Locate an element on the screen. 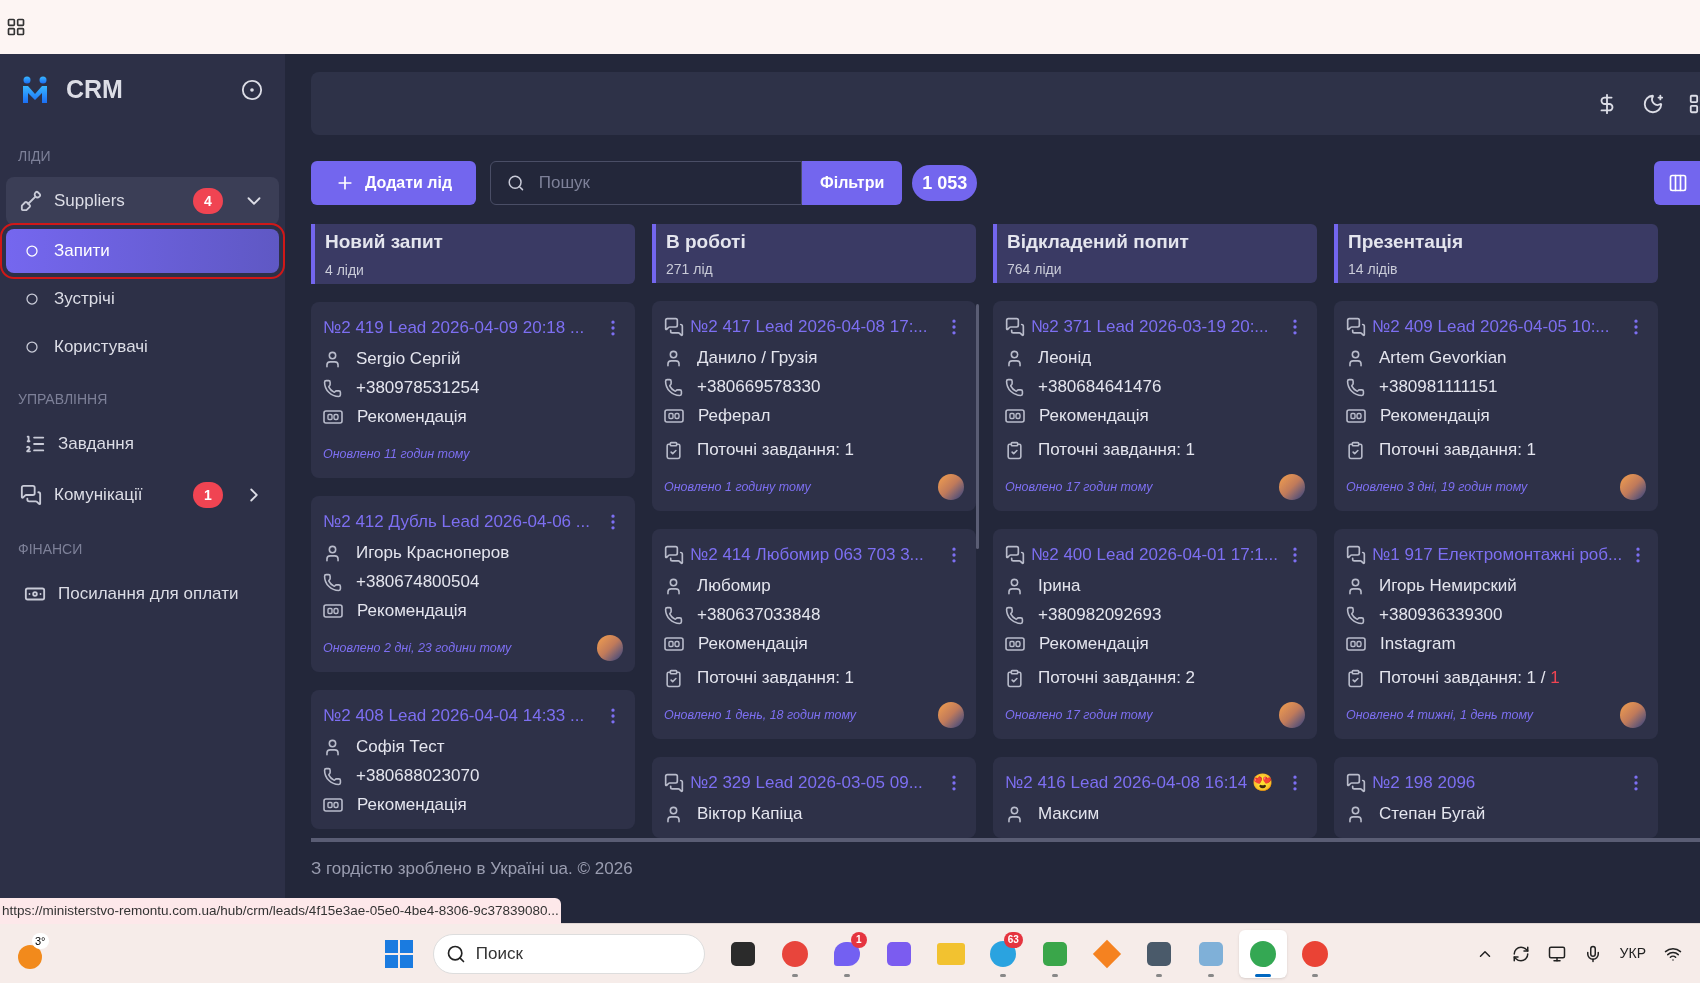 This screenshot has width=1700, height=983. numbered-list-icon is located at coordinates (35, 444).